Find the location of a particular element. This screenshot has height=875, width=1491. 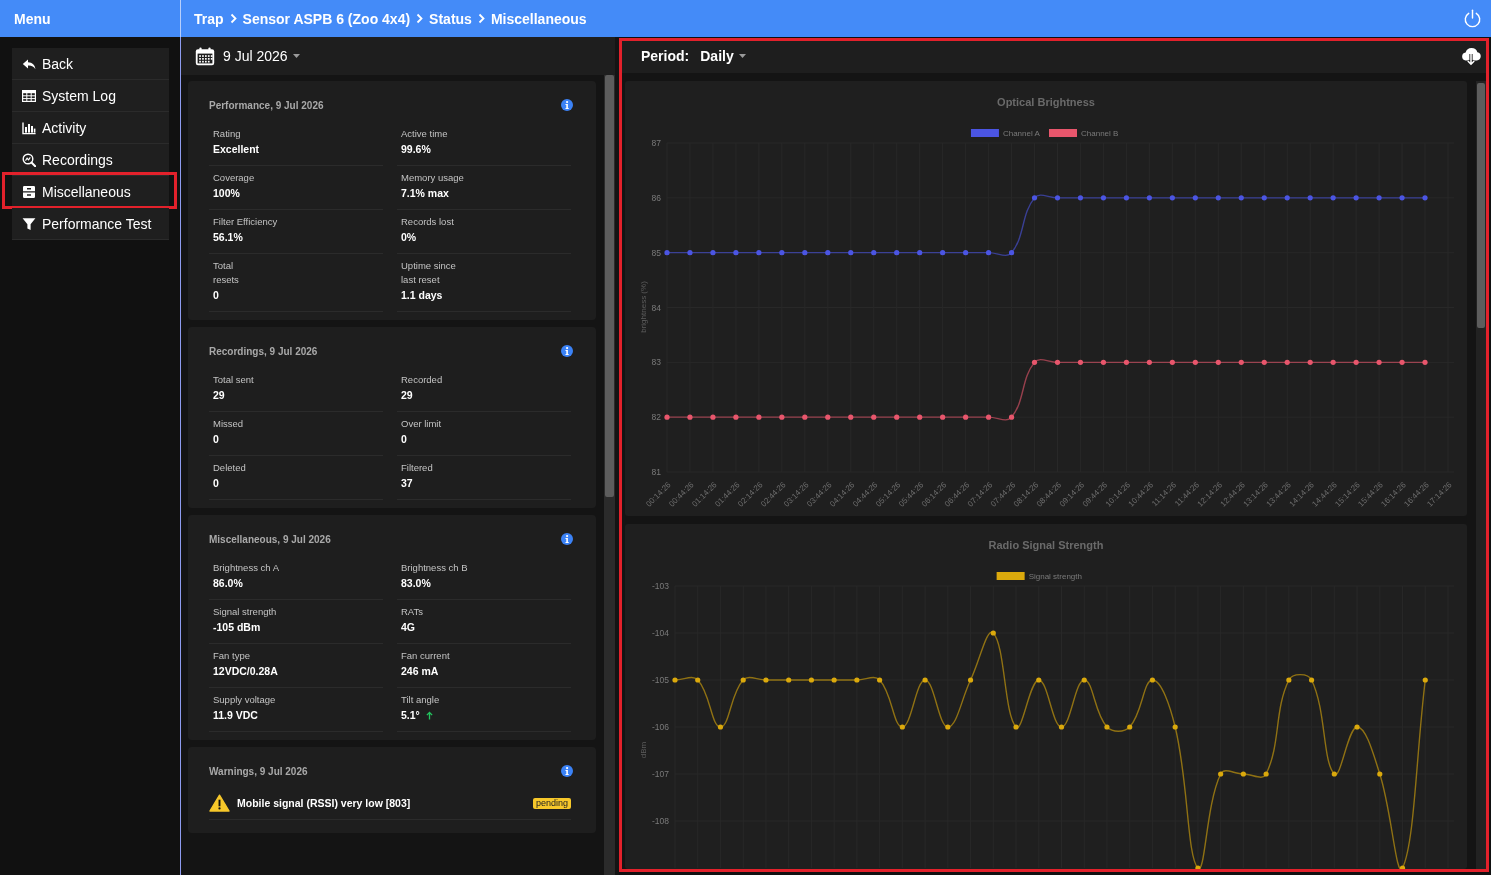

y-tick-label: -108 is located at coordinates (660, 821).